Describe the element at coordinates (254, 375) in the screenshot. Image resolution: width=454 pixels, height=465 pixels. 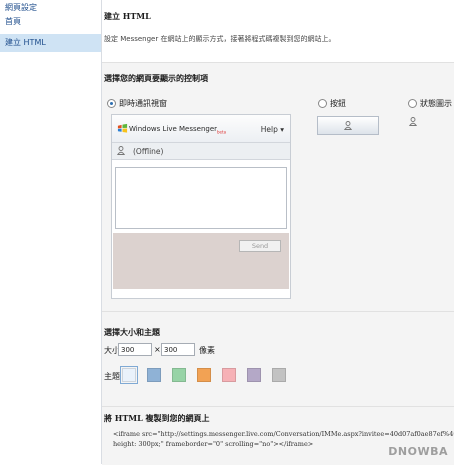
I see `theme-swatch-purple` at that location.